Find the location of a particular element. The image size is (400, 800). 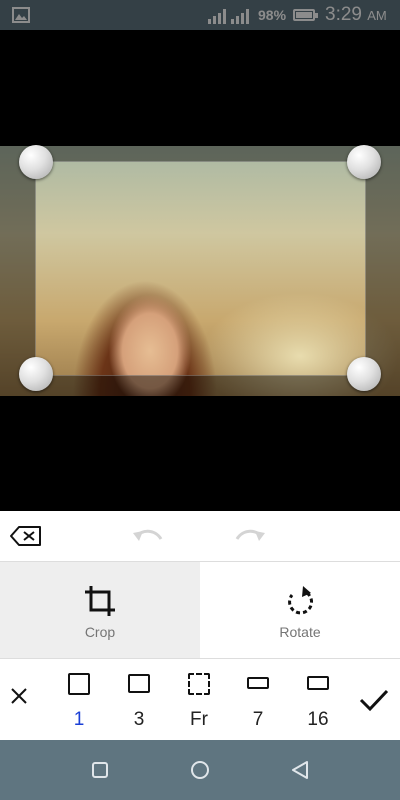

tab-rotate: Rotate is located at coordinates (300, 610).